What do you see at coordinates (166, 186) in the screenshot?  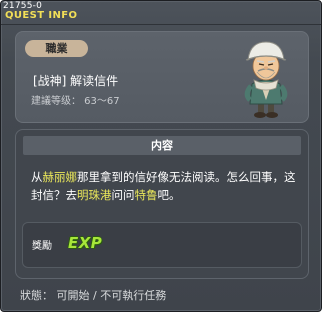 I see `quest-description: 从赫丽娜那里拿到的信好像无法阅读。怎么回事，这封信？去明珠港问问特鲁吧。` at bounding box center [166, 186].